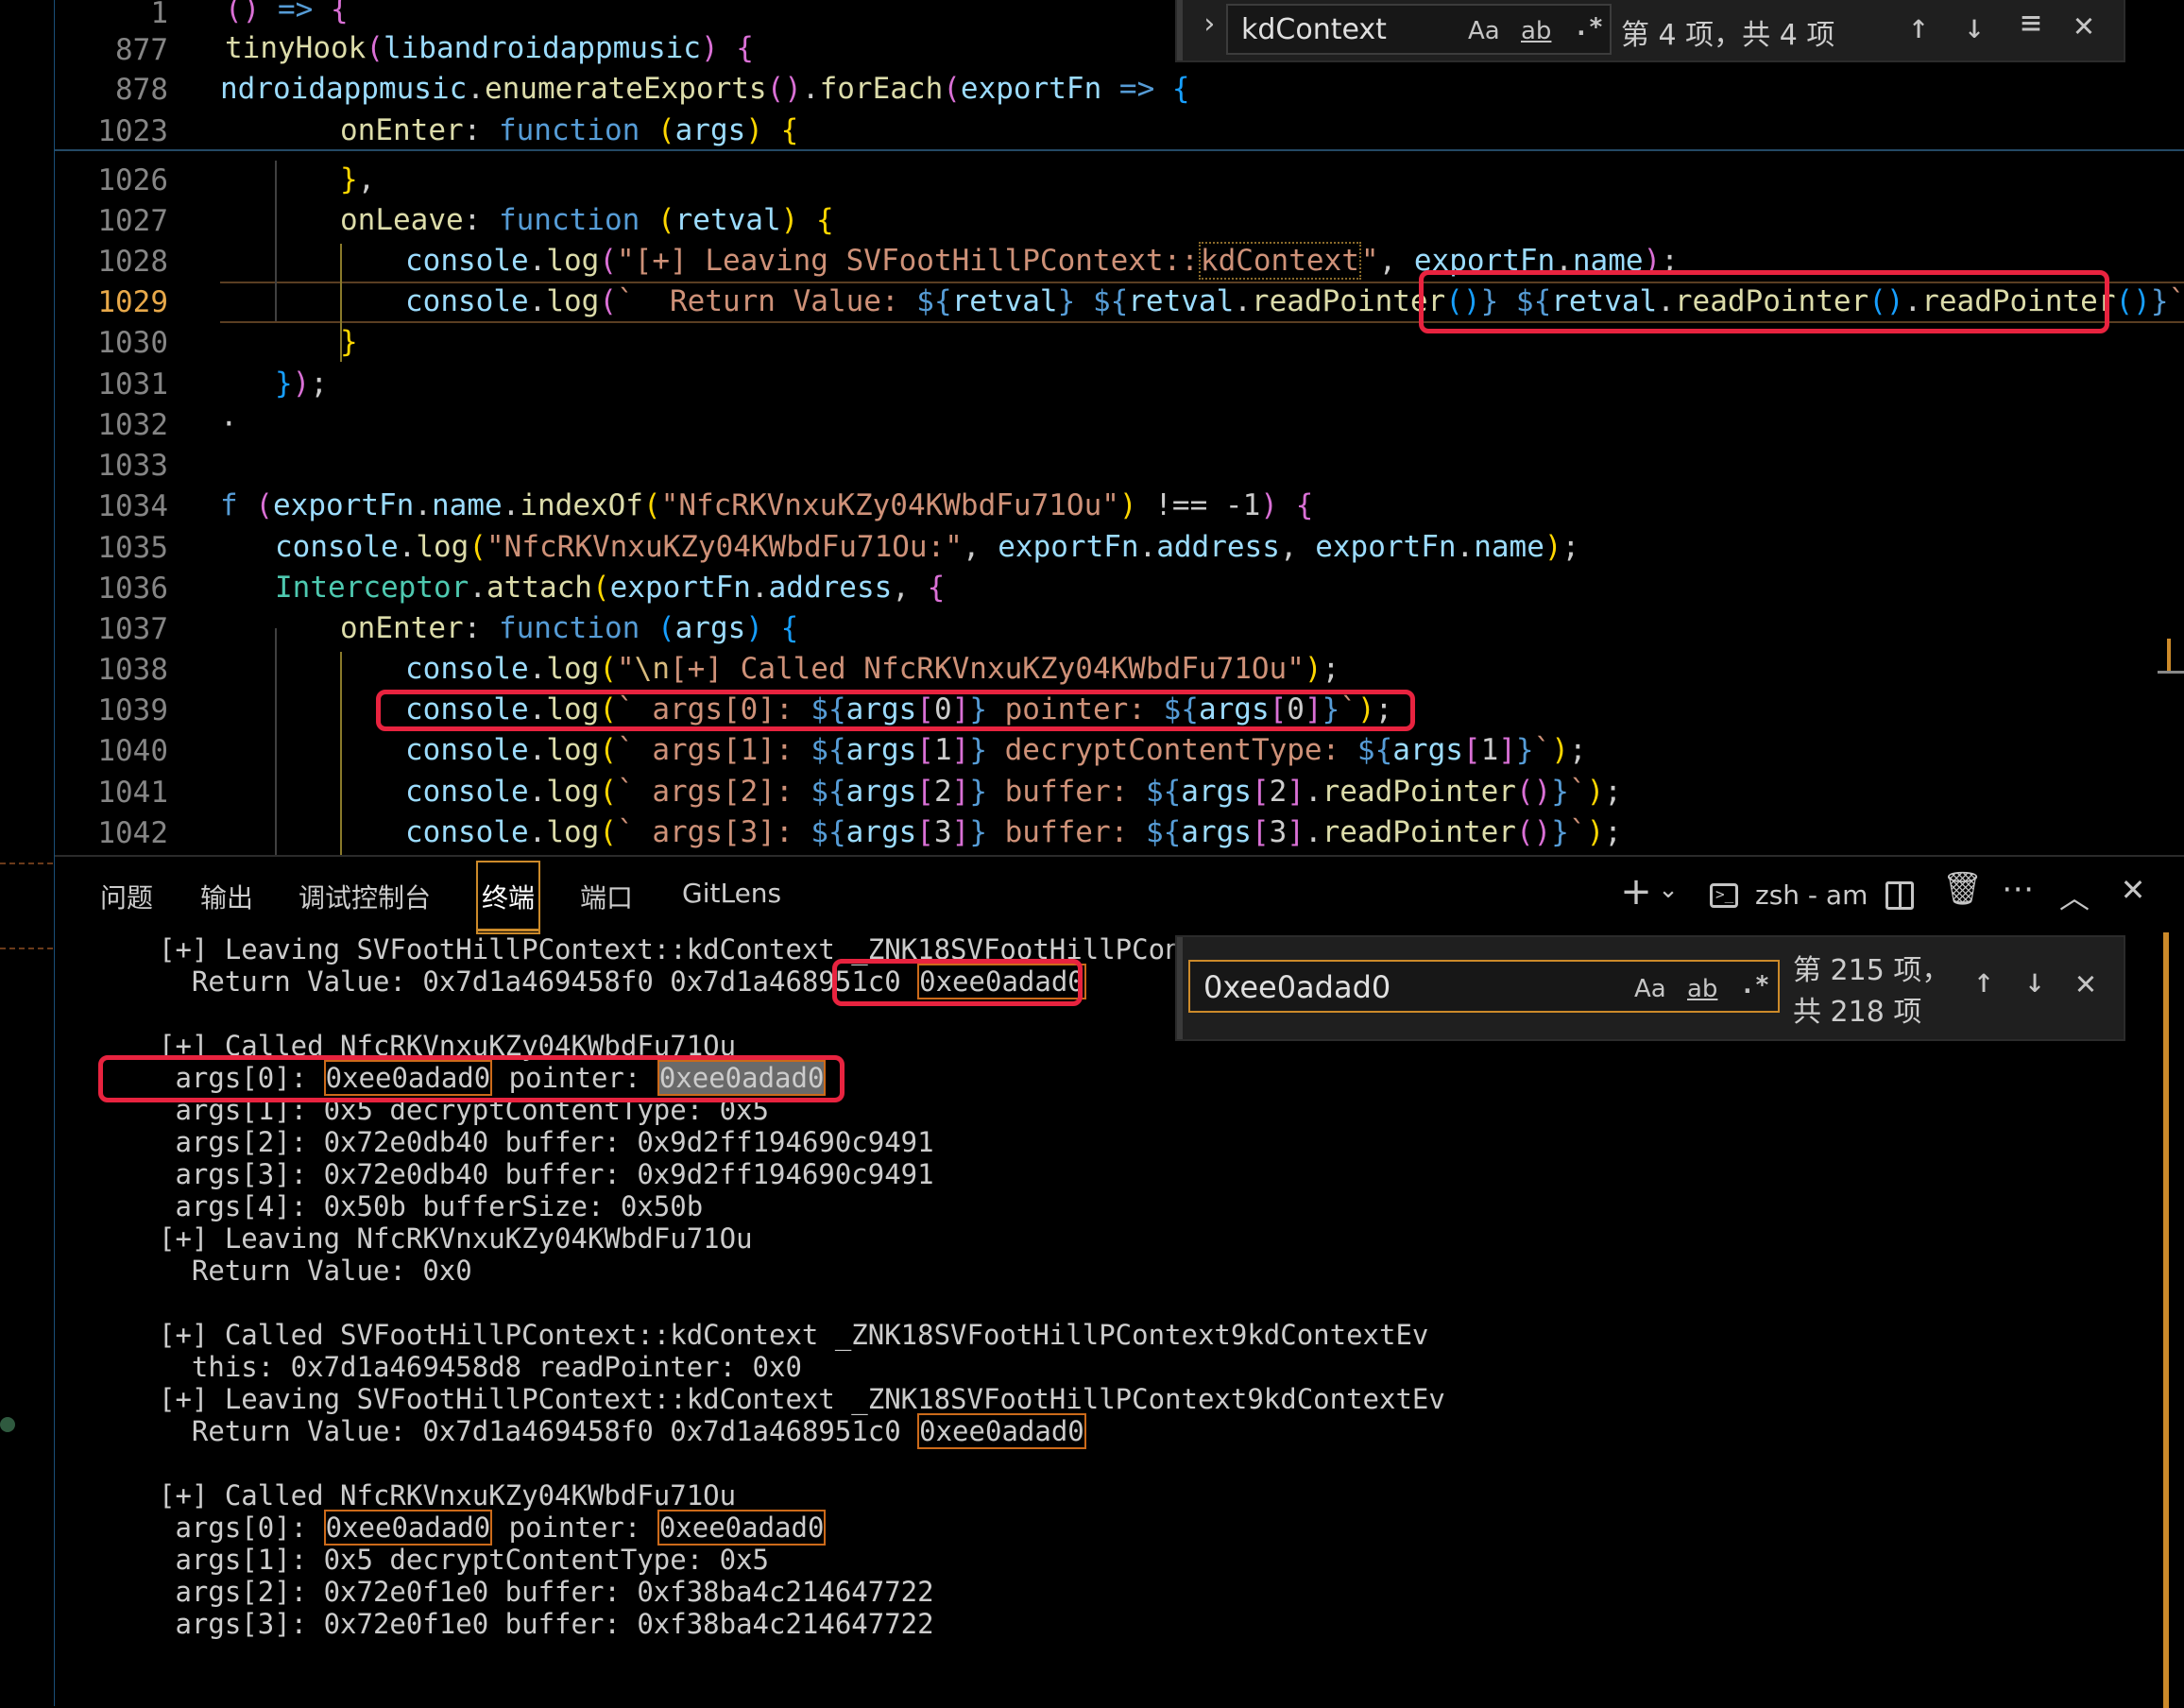  I want to click on editor-find-widget: › kdContext Aa ab .* 第 4 项，共 4 项 ↑ ↓ ≡ ✕, so click(1650, 31).